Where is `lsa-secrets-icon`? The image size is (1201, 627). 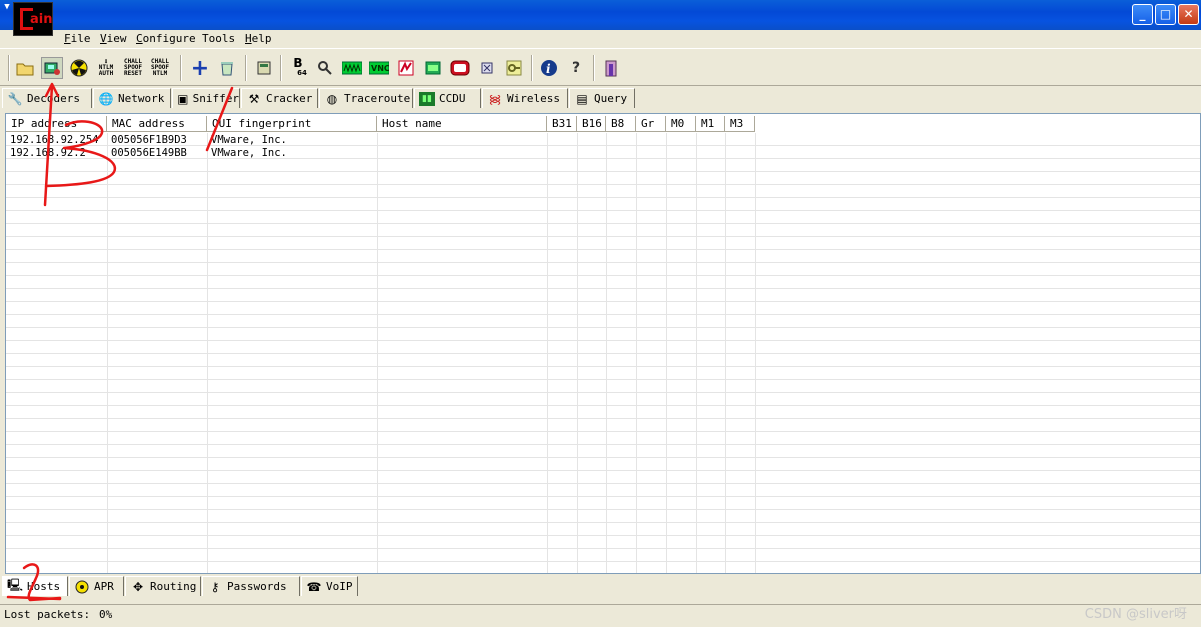
lsa-secrets-icon is located at coordinates (325, 68).